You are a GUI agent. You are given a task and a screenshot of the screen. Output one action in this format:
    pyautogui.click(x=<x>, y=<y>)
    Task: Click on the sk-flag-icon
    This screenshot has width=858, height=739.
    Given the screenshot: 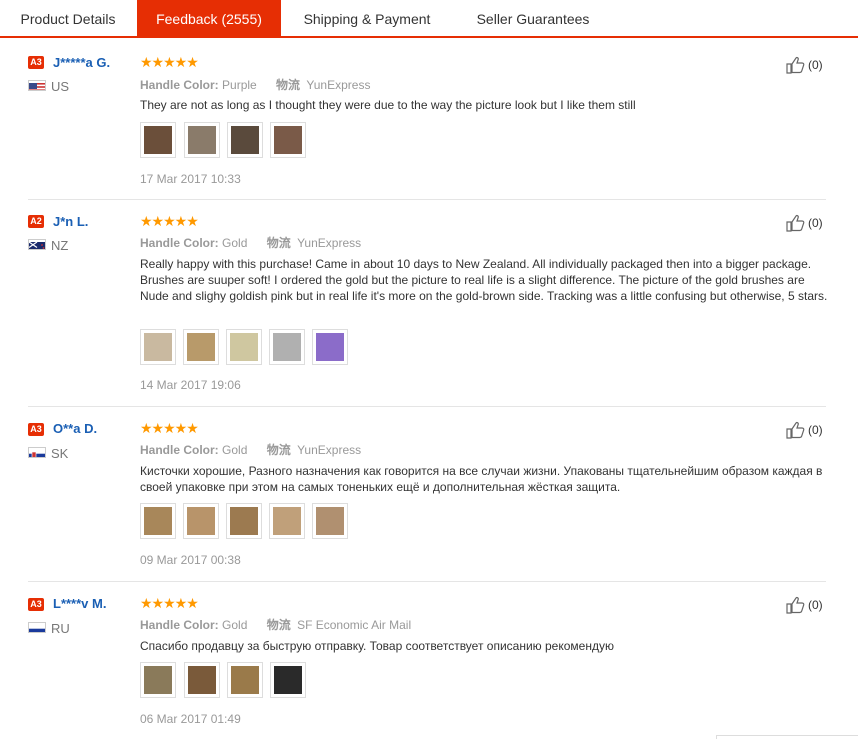 What is the action you would take?
    pyautogui.click(x=37, y=452)
    